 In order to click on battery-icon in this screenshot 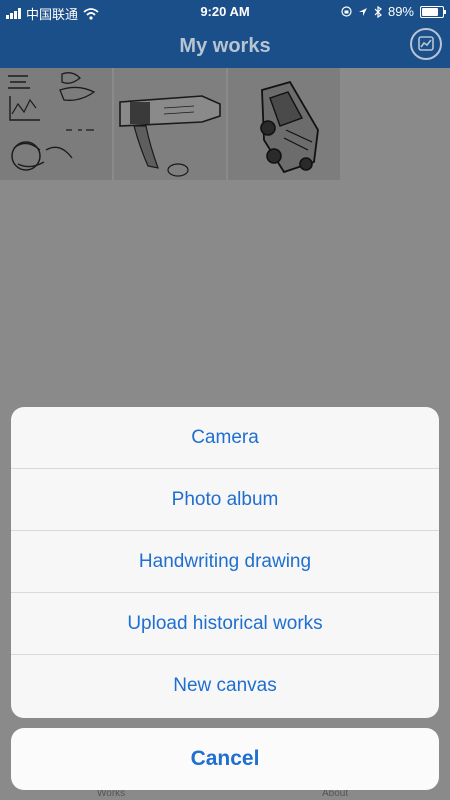, I will do `click(433, 11)`.